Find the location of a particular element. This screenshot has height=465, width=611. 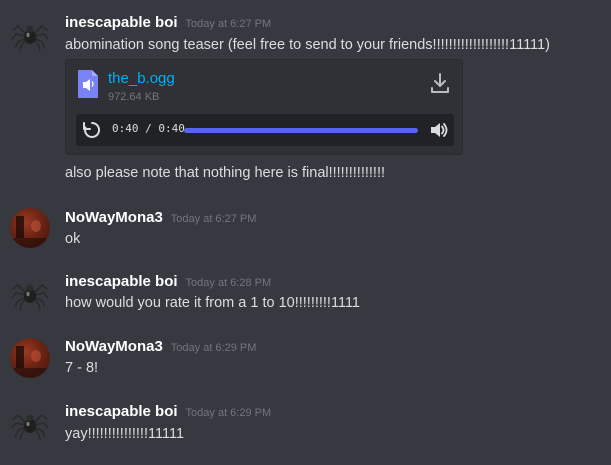

audio-attachment: the_b.ogg 972.64 KB 0:40 / 0:40 is located at coordinates (264, 107).